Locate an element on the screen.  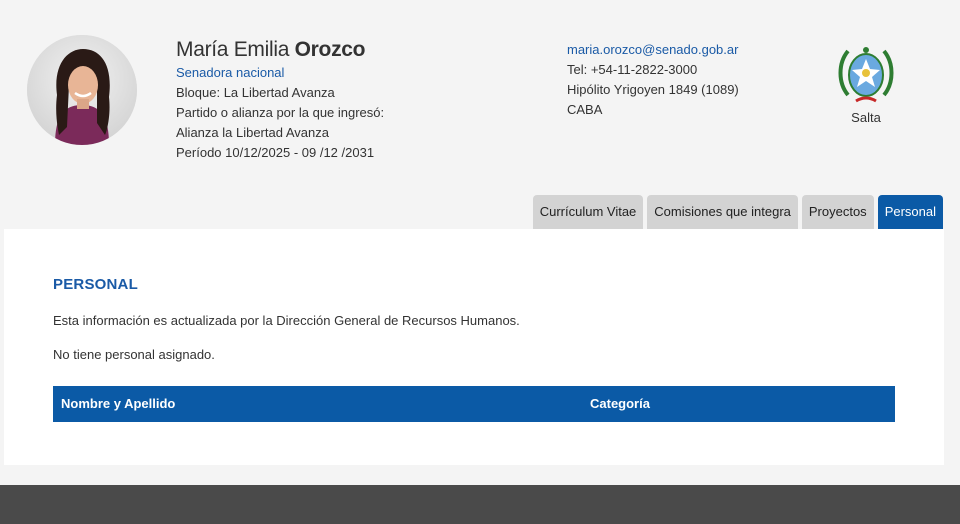
province-name: Salta is located at coordinates (866, 117).